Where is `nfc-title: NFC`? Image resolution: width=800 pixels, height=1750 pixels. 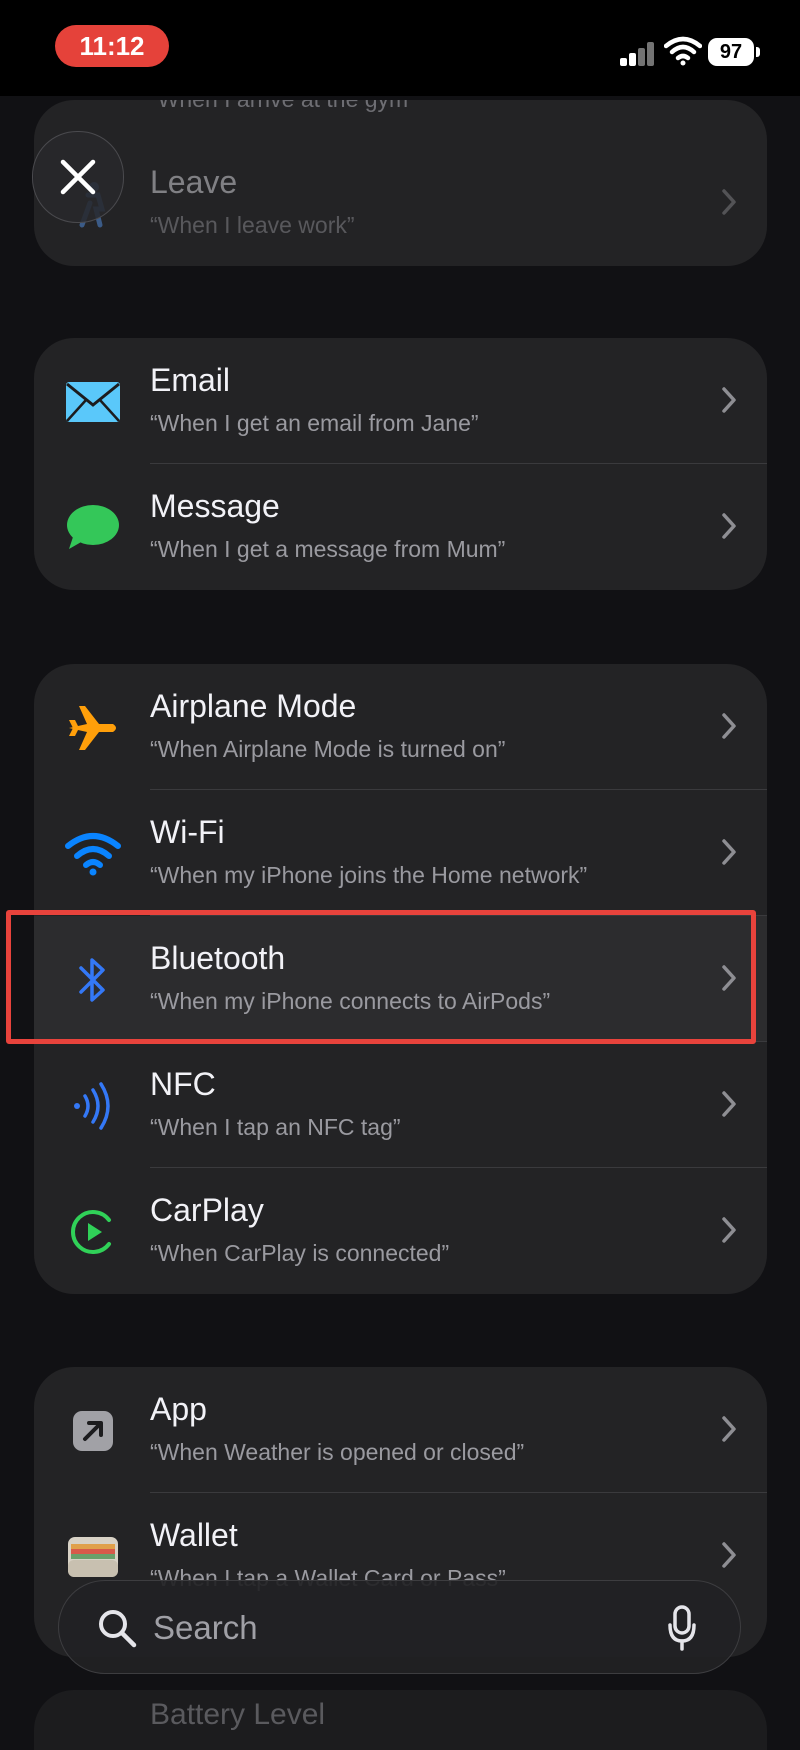
nfc-title: NFC is located at coordinates (183, 1084).